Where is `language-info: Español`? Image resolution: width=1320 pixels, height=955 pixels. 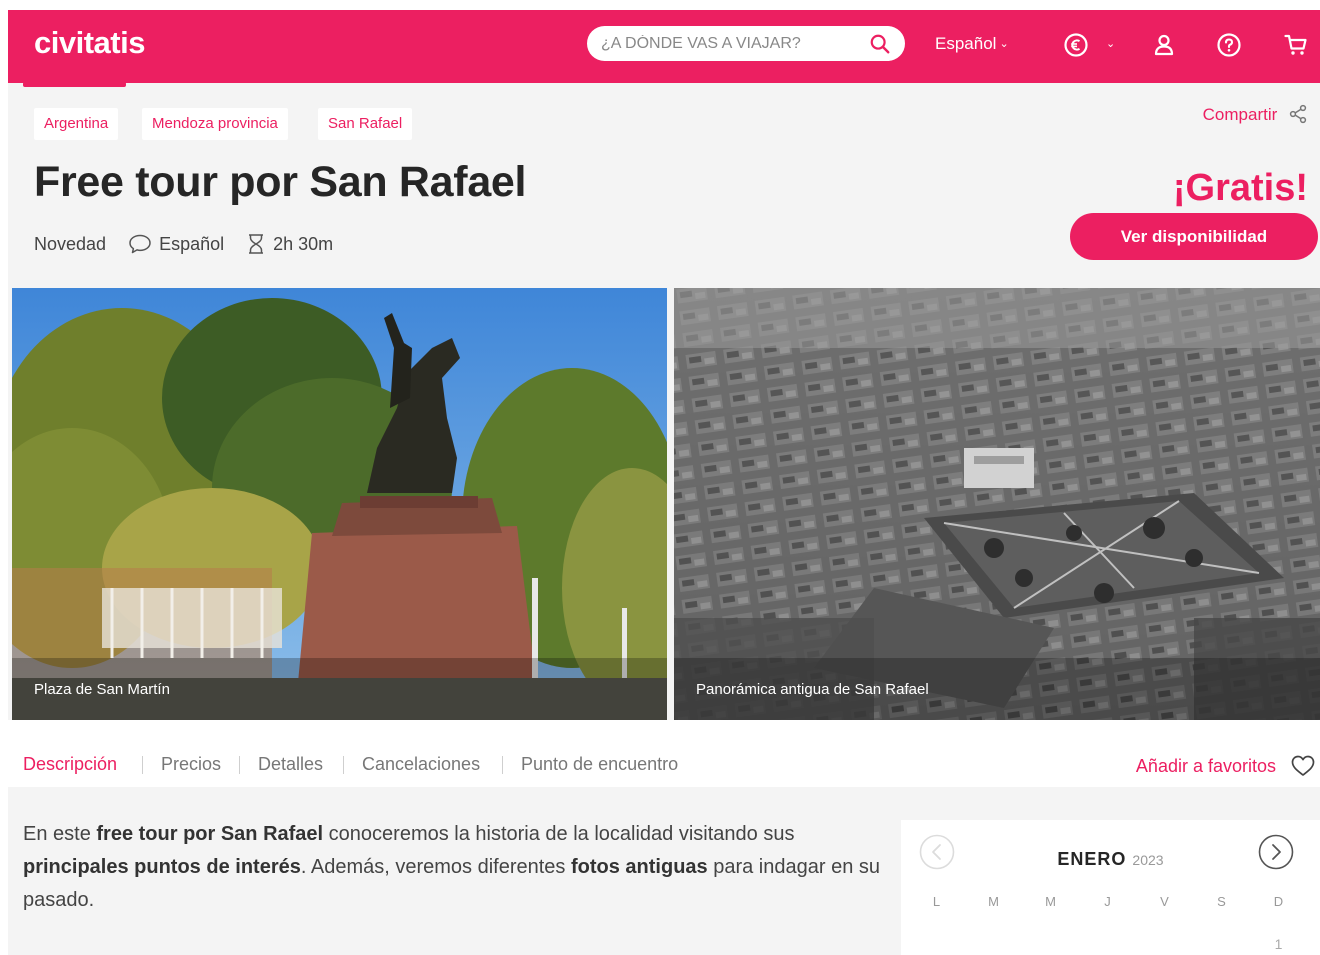 language-info: Español is located at coordinates (176, 244).